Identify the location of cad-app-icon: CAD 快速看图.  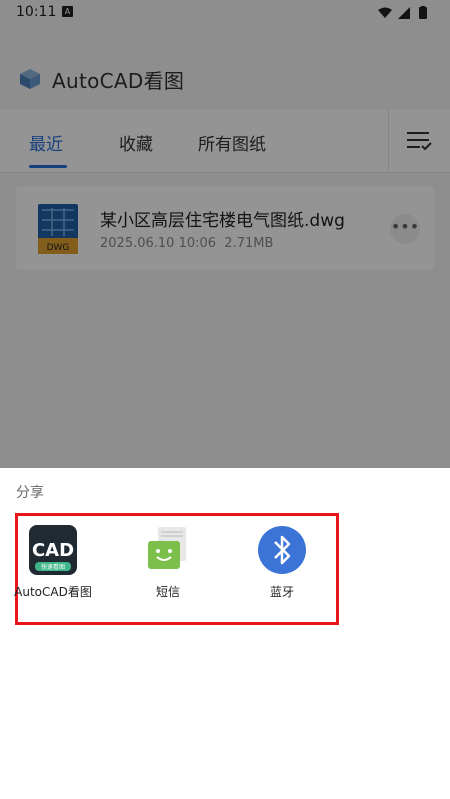
(53, 550).